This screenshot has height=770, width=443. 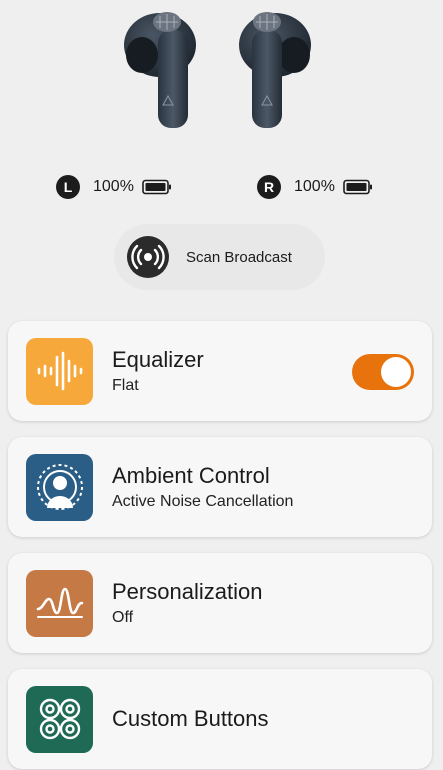 I want to click on waveform-icon, so click(x=59, y=371).